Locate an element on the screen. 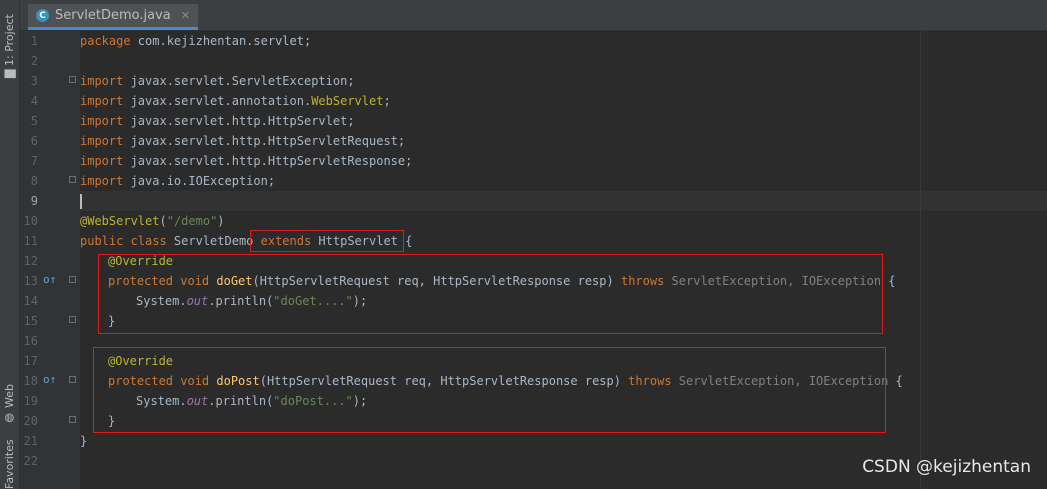  line-number: 2 is located at coordinates (34, 61).